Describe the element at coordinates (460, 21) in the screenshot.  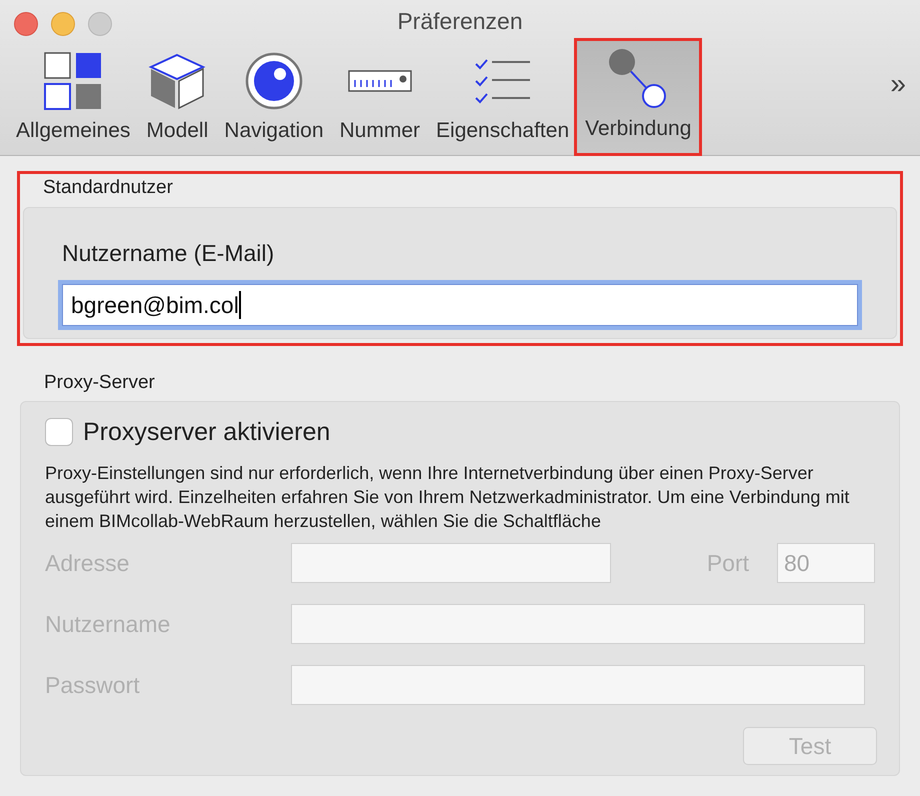
I see `window-title: Präferenzen` at that location.